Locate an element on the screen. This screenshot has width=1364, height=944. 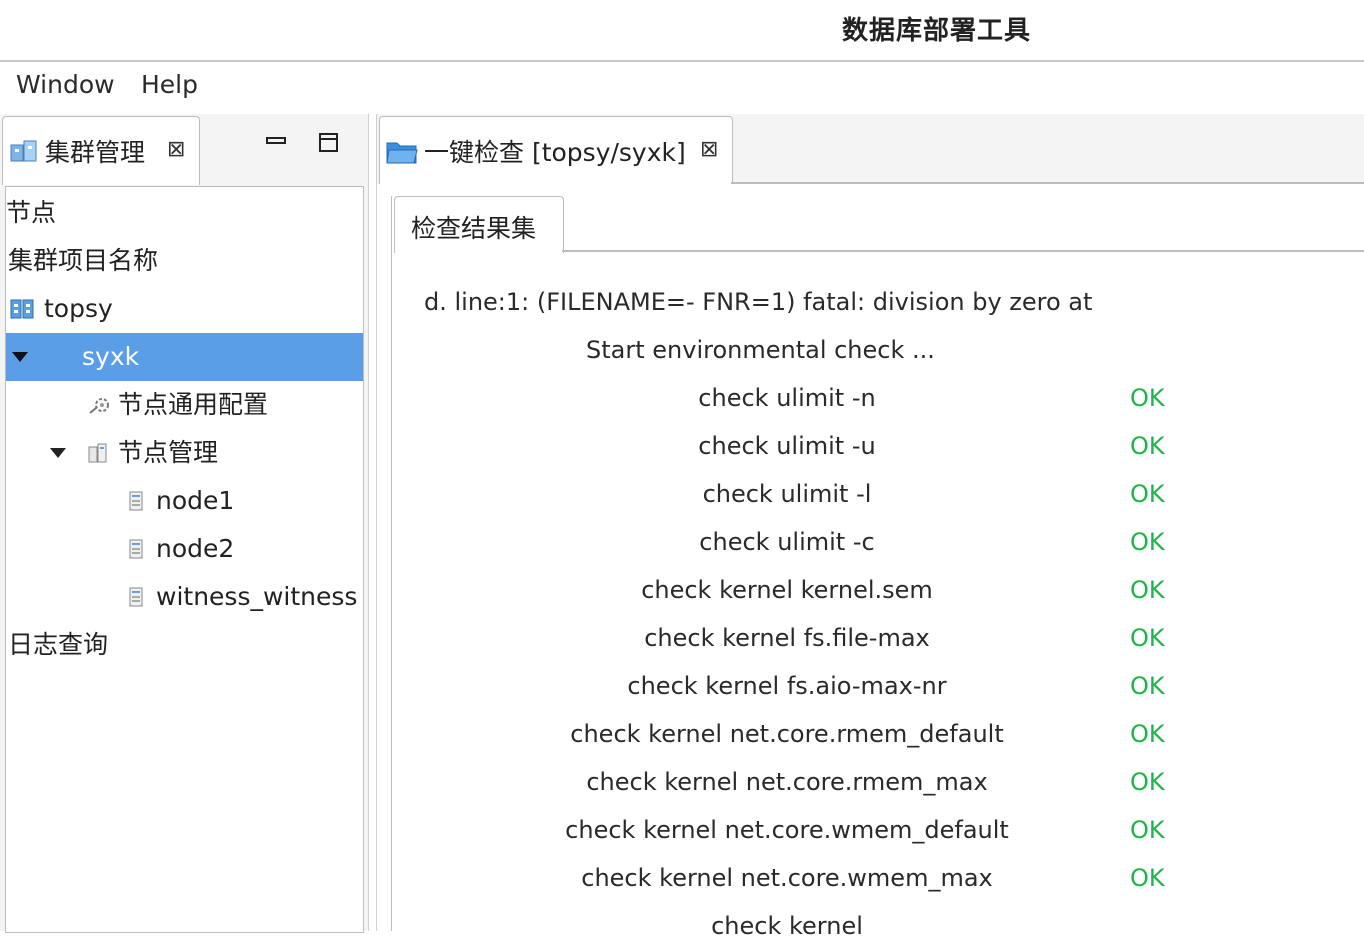
menu-help: Help is located at coordinates (169, 84).